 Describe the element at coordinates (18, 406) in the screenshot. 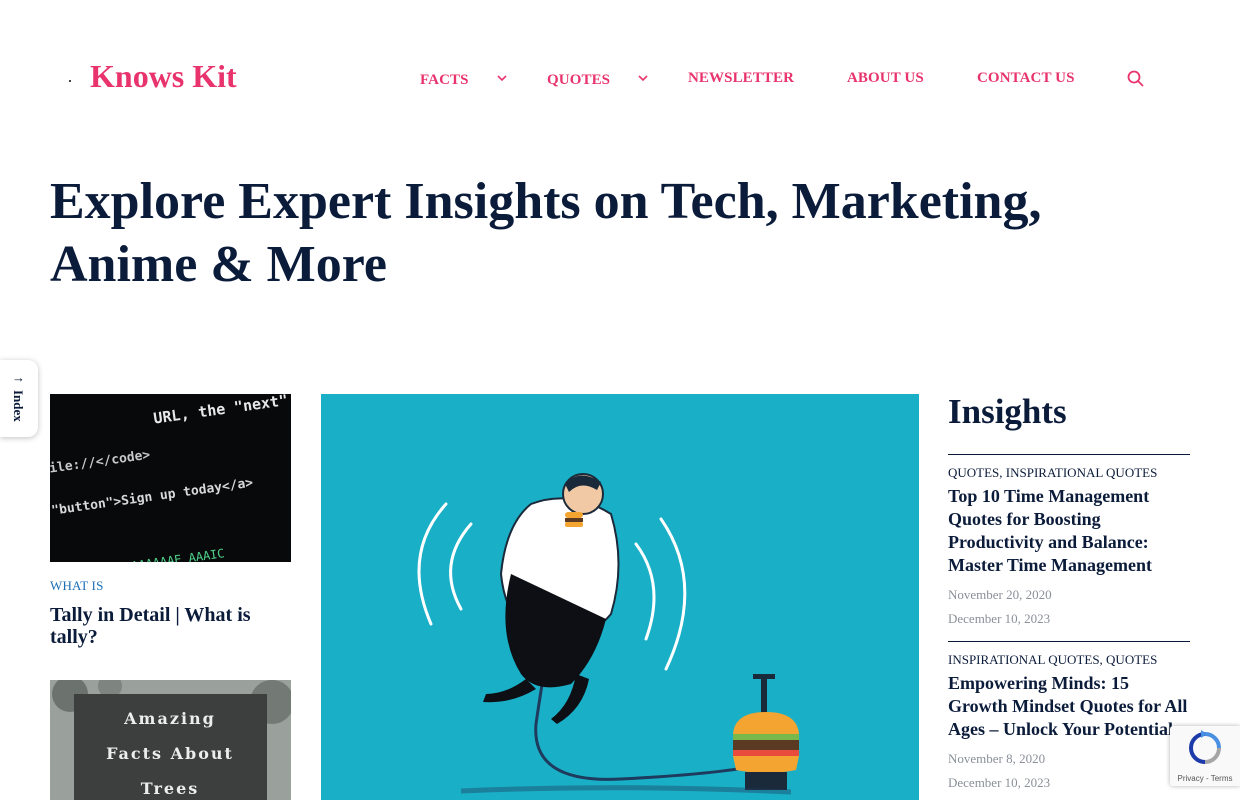

I see `index-label: Index` at that location.